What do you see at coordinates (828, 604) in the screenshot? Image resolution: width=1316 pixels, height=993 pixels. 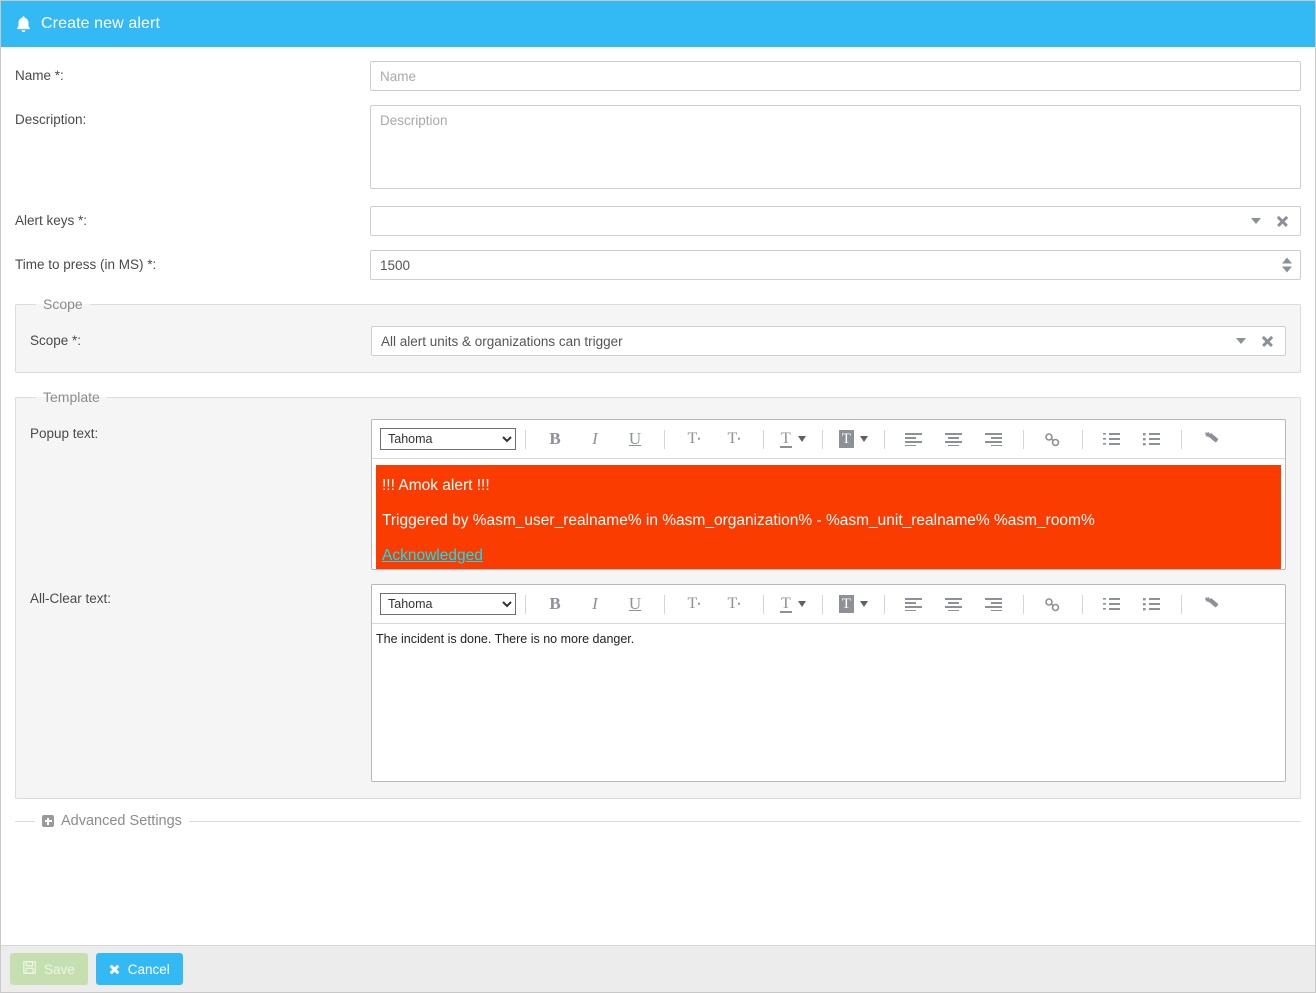 I see `allclear-editor-toolbar: Tahoma B I U T • T • T T` at bounding box center [828, 604].